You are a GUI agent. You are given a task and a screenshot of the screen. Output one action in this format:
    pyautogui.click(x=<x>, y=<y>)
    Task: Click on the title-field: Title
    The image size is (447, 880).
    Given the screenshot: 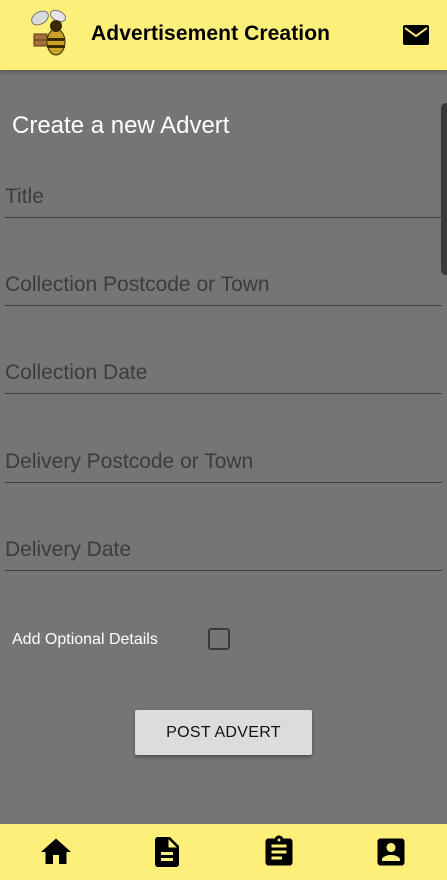 What is the action you would take?
    pyautogui.click(x=223, y=198)
    